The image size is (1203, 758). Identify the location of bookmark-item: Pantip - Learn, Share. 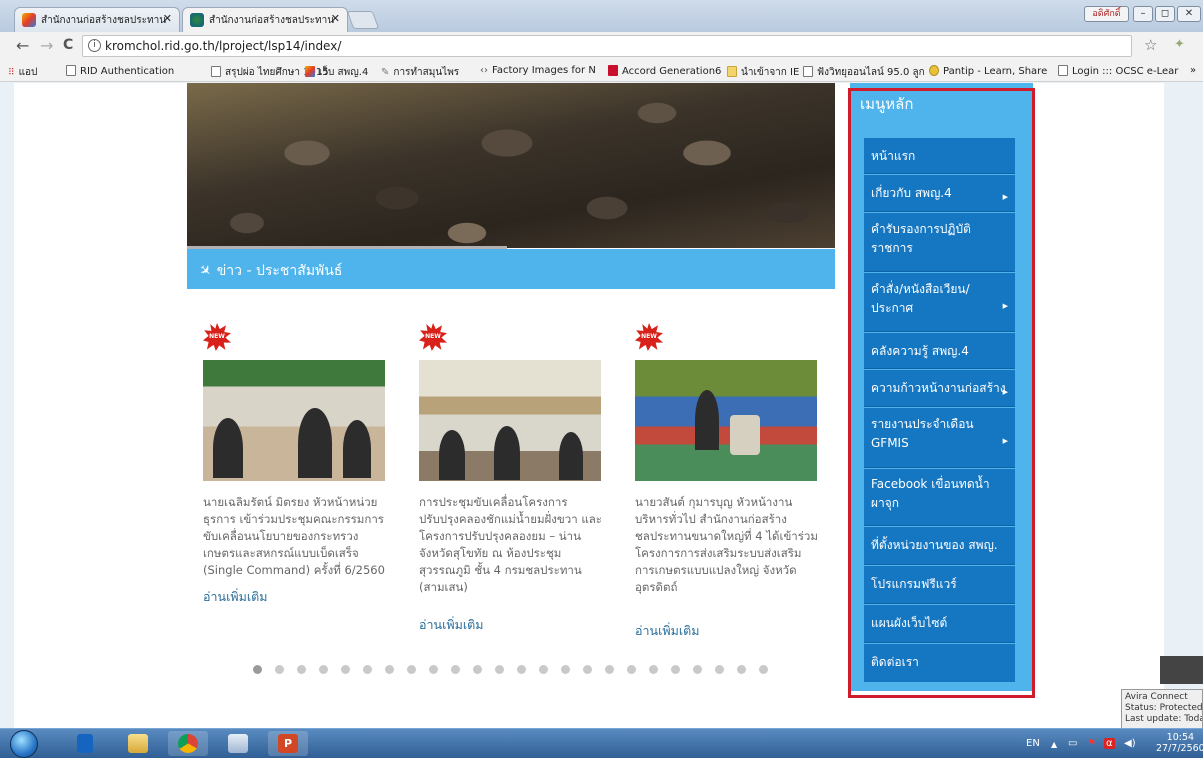
(988, 71).